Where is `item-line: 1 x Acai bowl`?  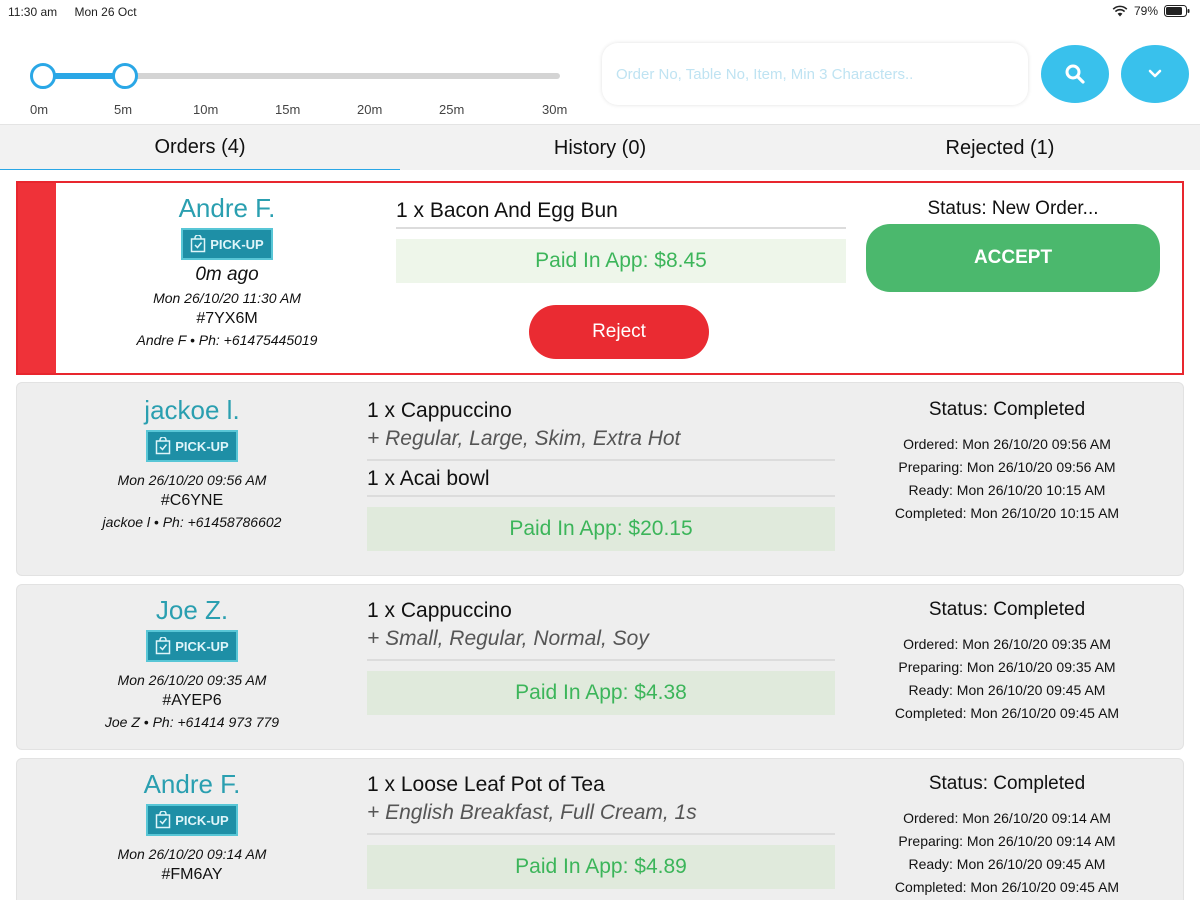 item-line: 1 x Acai bowl is located at coordinates (601, 479).